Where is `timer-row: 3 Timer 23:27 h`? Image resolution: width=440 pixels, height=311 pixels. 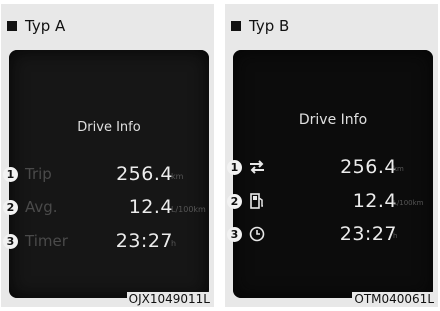 timer-row: 3 Timer 23:27 h is located at coordinates (106, 243).